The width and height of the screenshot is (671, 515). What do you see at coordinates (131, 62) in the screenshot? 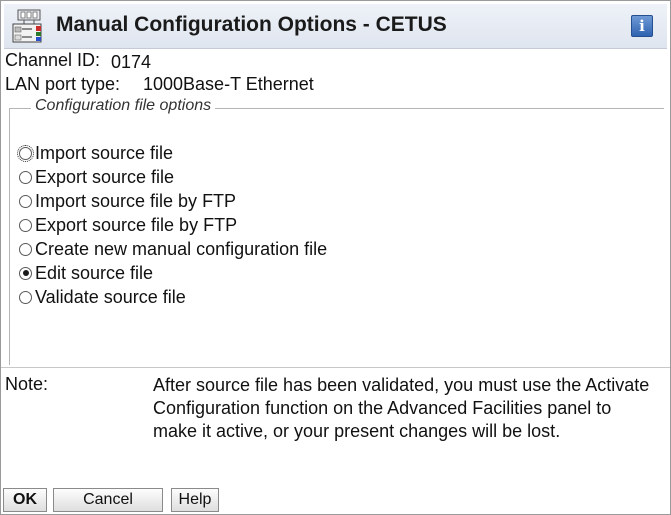
I see `channel-id-value: 0174` at bounding box center [131, 62].